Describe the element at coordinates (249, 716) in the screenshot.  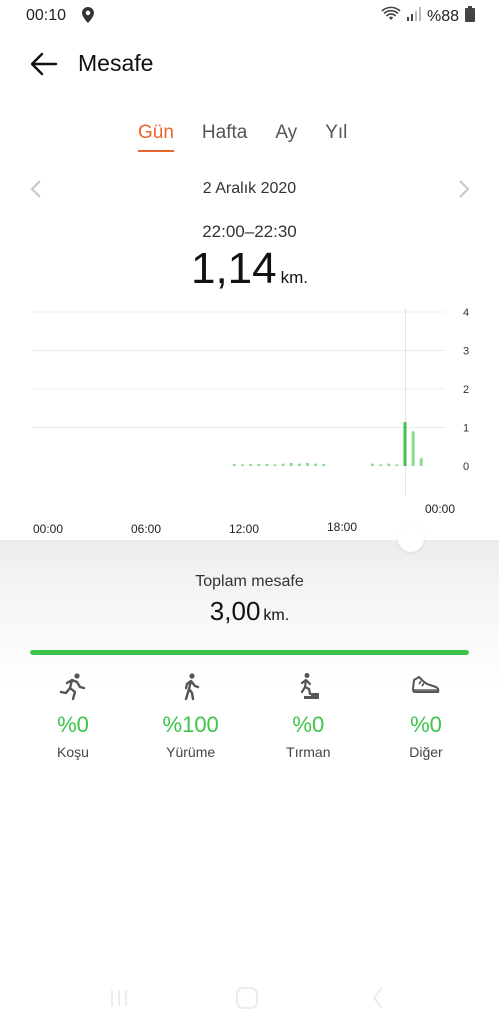
I see `activity-breakdown: %0 Koşu %100 Yürüme %0 Tırman %0 Diğer` at that location.